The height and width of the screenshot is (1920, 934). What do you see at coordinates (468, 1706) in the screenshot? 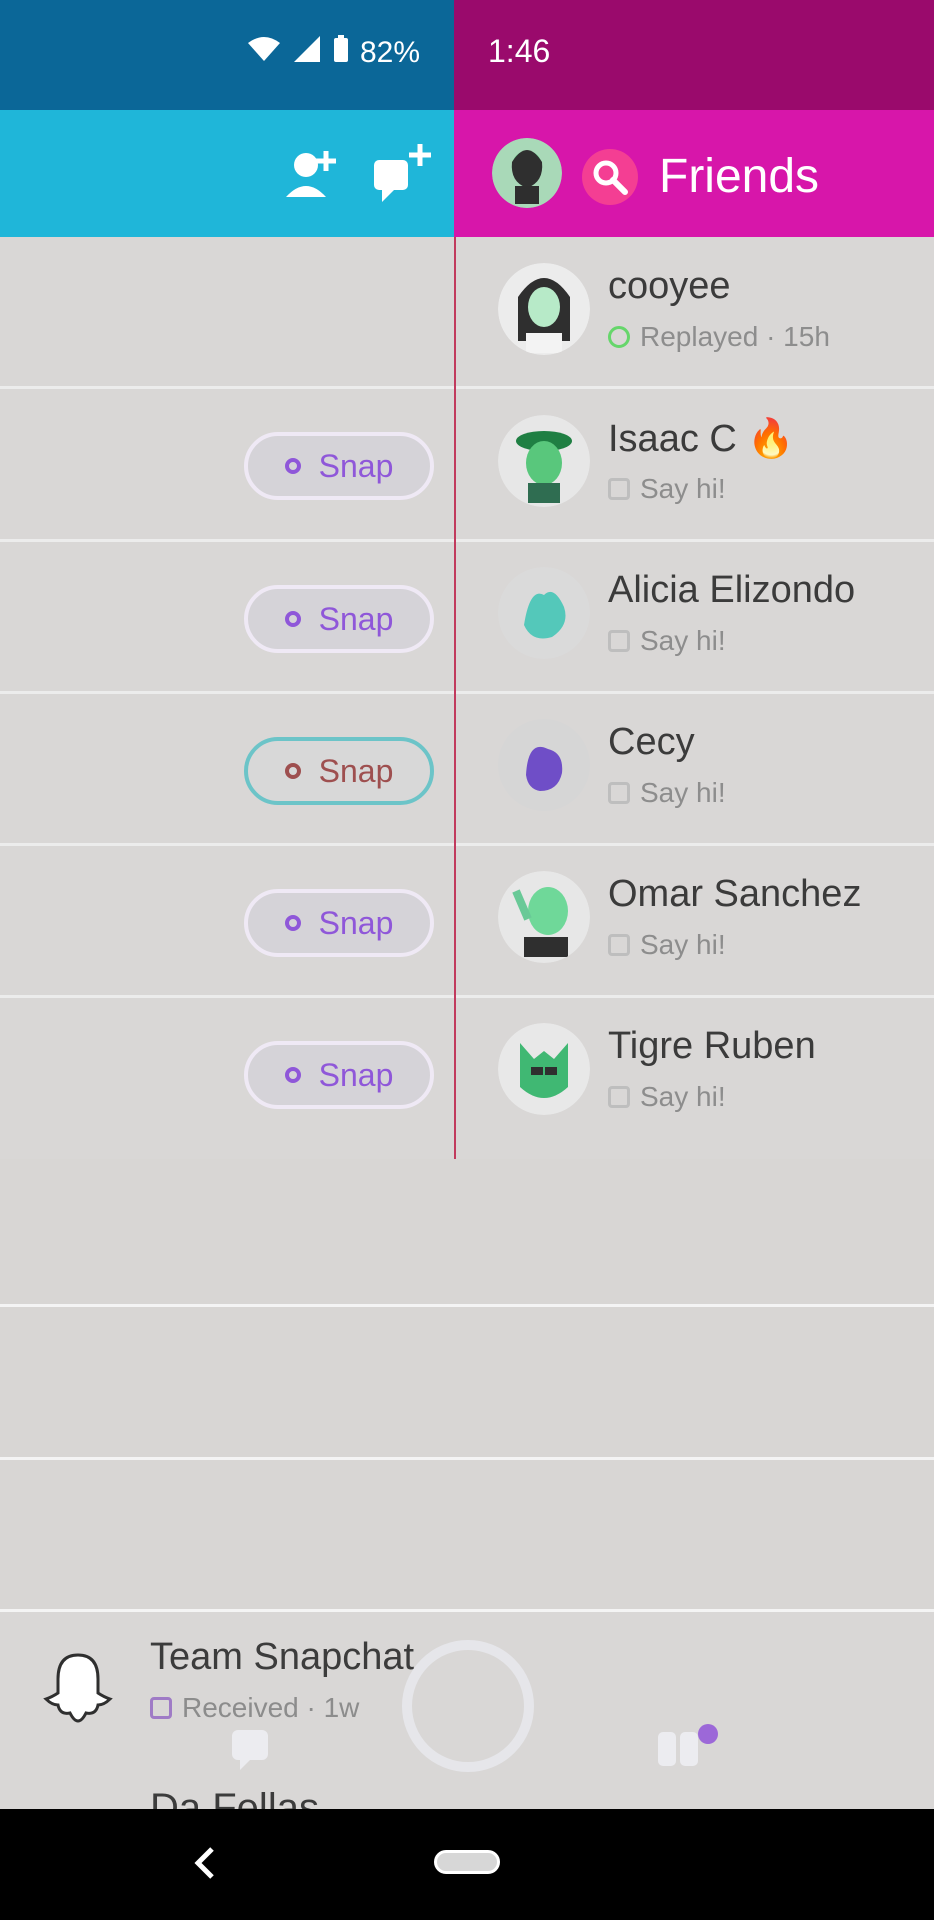
I see `capture-button` at bounding box center [468, 1706].